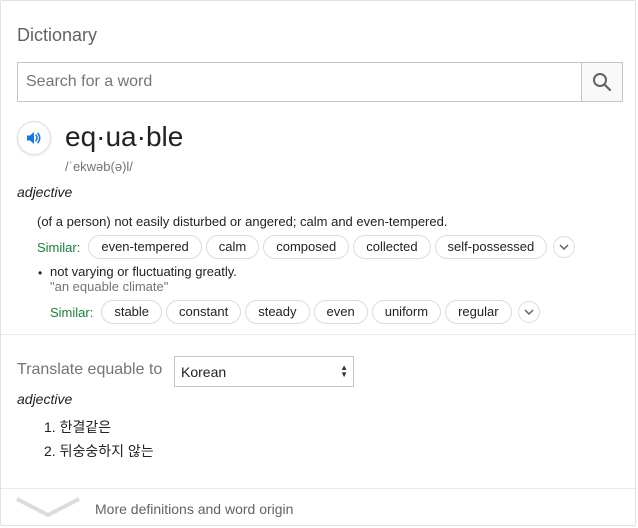 The image size is (638, 528). What do you see at coordinates (90, 369) in the screenshot?
I see `translate-label: Translate equable to` at bounding box center [90, 369].